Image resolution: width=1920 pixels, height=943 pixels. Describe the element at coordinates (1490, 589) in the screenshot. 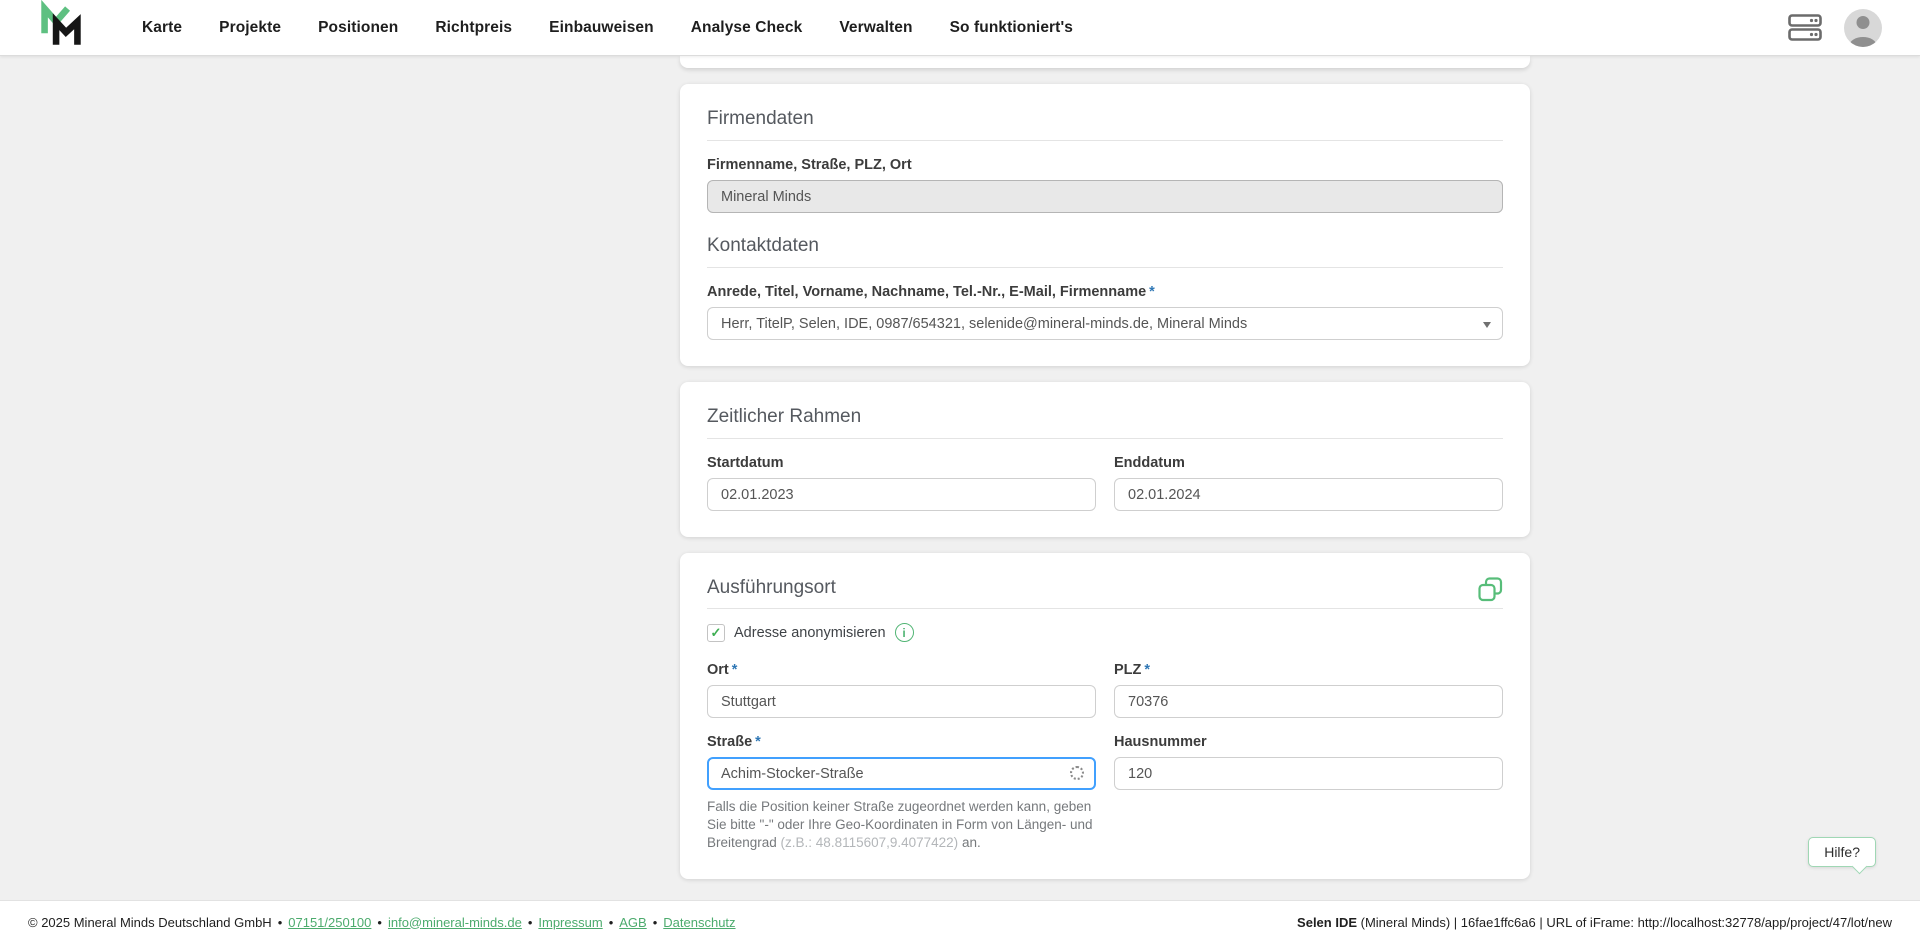

I see `copy-icon` at that location.